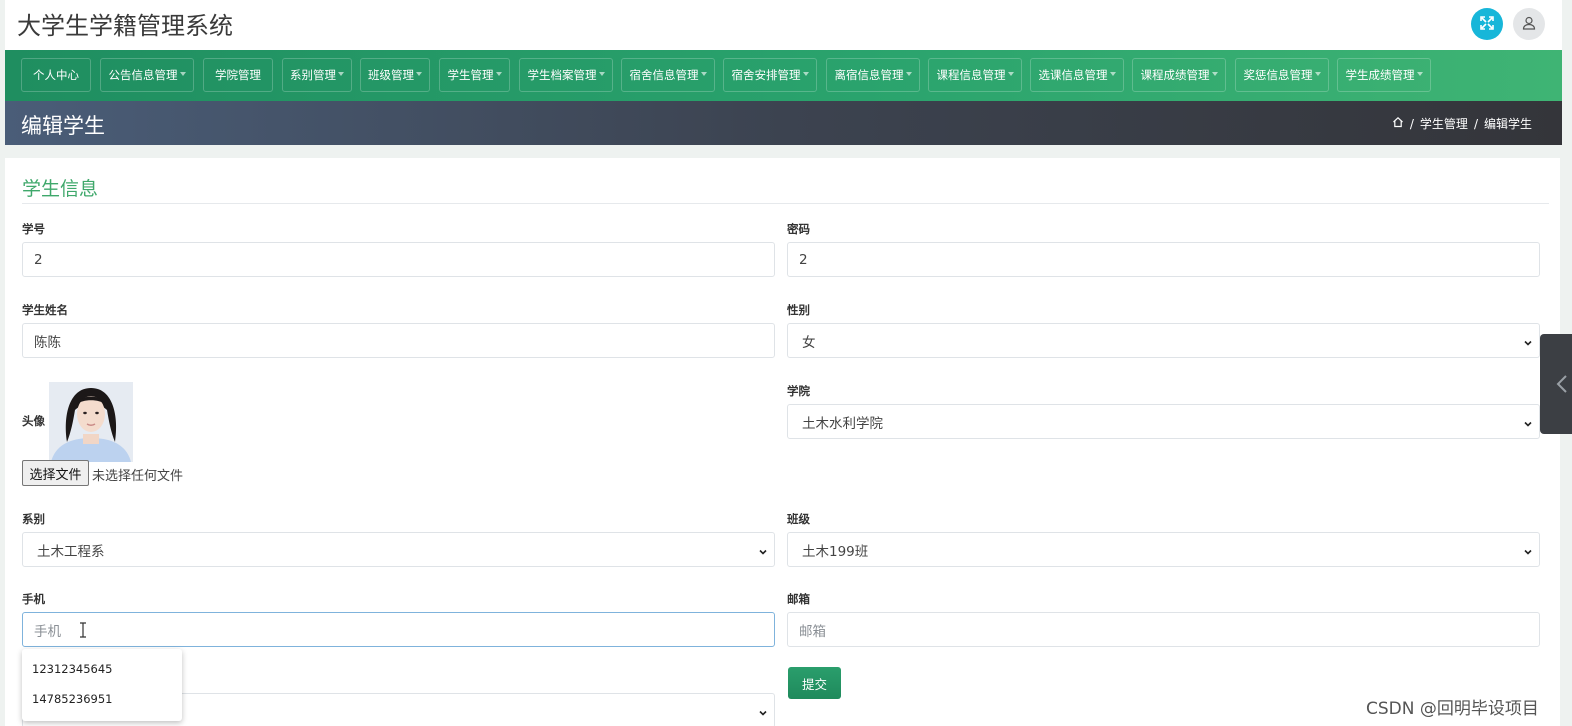  I want to click on nav-item-student: 学生管理, so click(474, 75).